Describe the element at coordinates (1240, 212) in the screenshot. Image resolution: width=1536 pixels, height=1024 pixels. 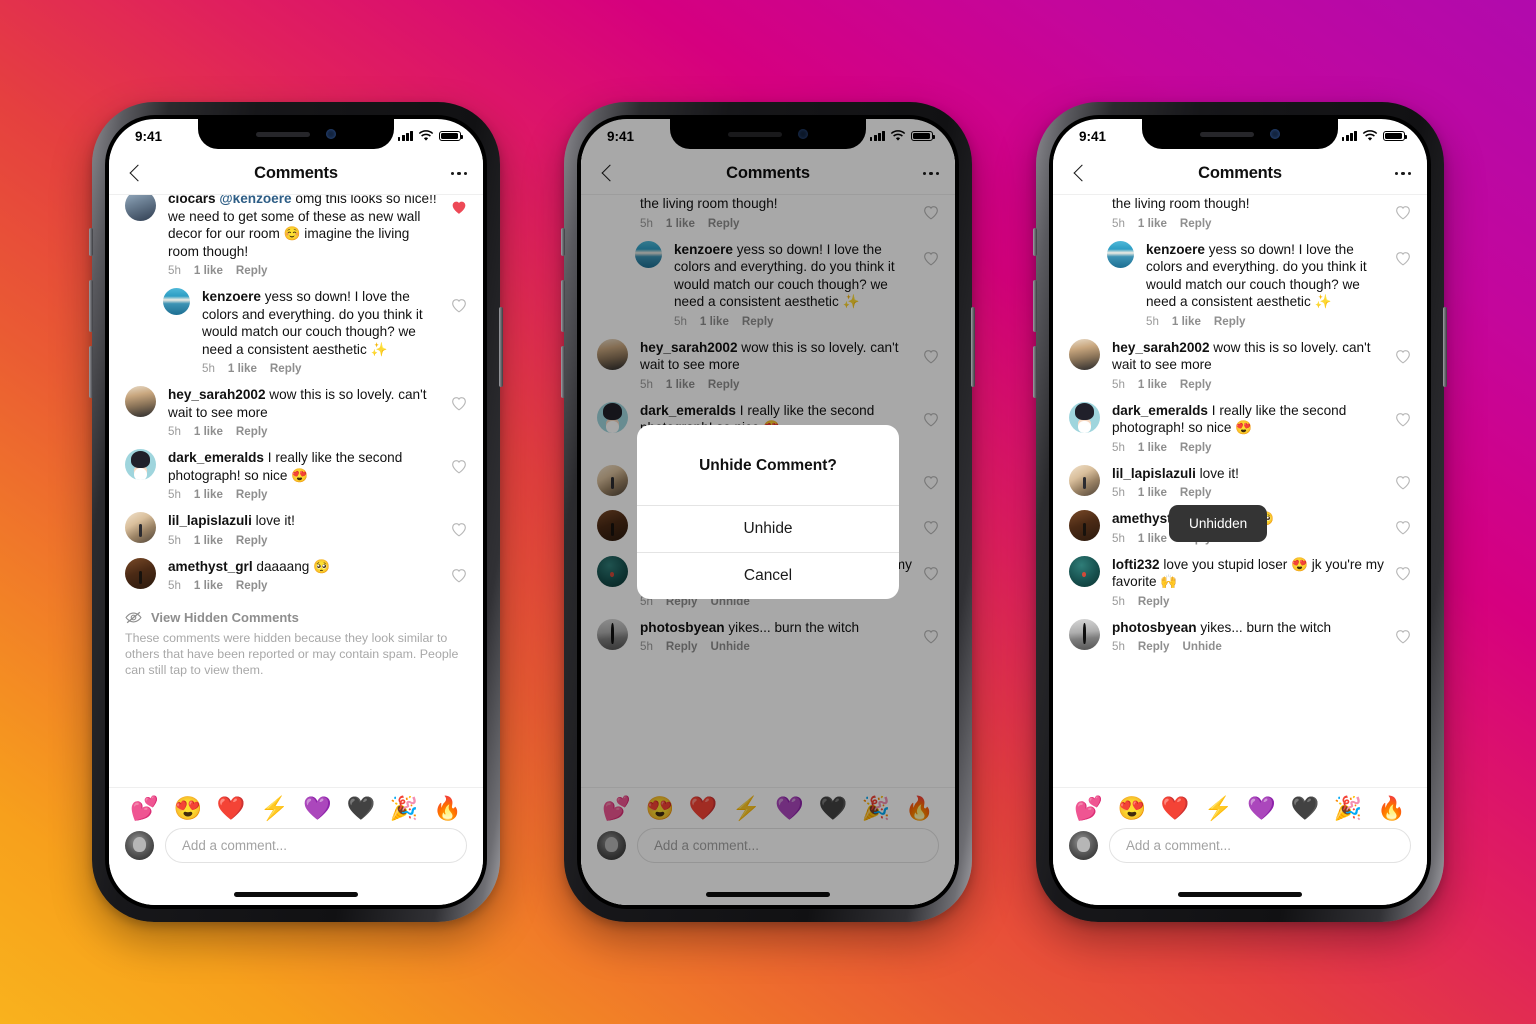
I see `comment-row: the living room though! 5h 1 like Reply` at that location.